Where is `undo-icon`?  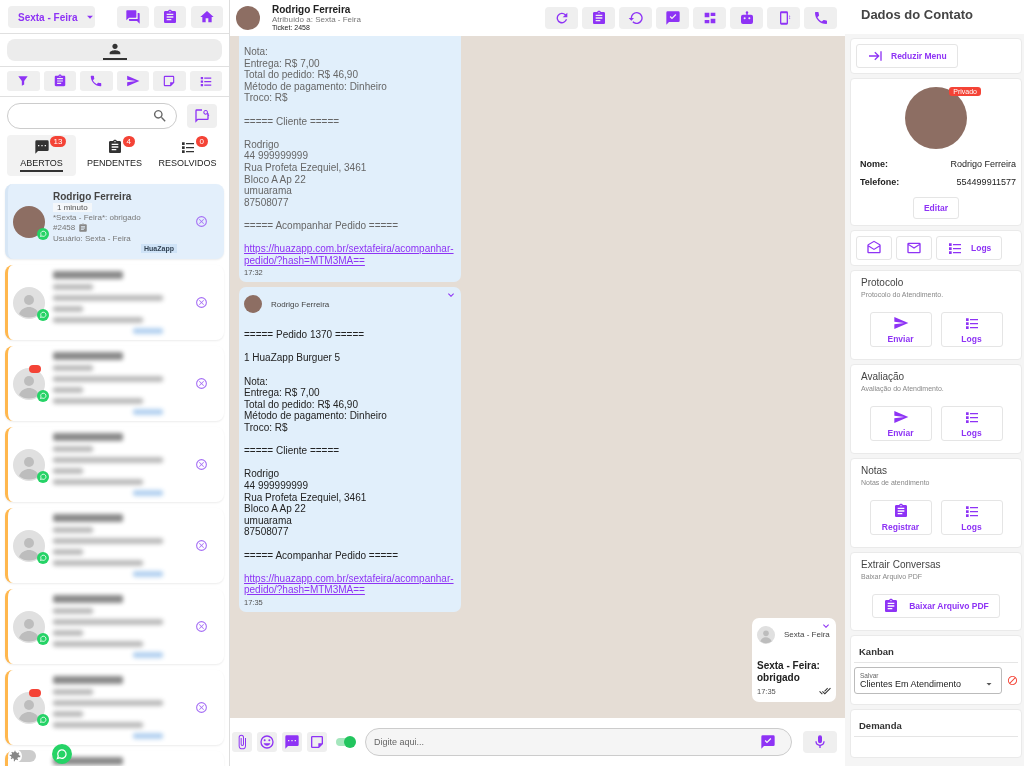 undo-icon is located at coordinates (635, 18).